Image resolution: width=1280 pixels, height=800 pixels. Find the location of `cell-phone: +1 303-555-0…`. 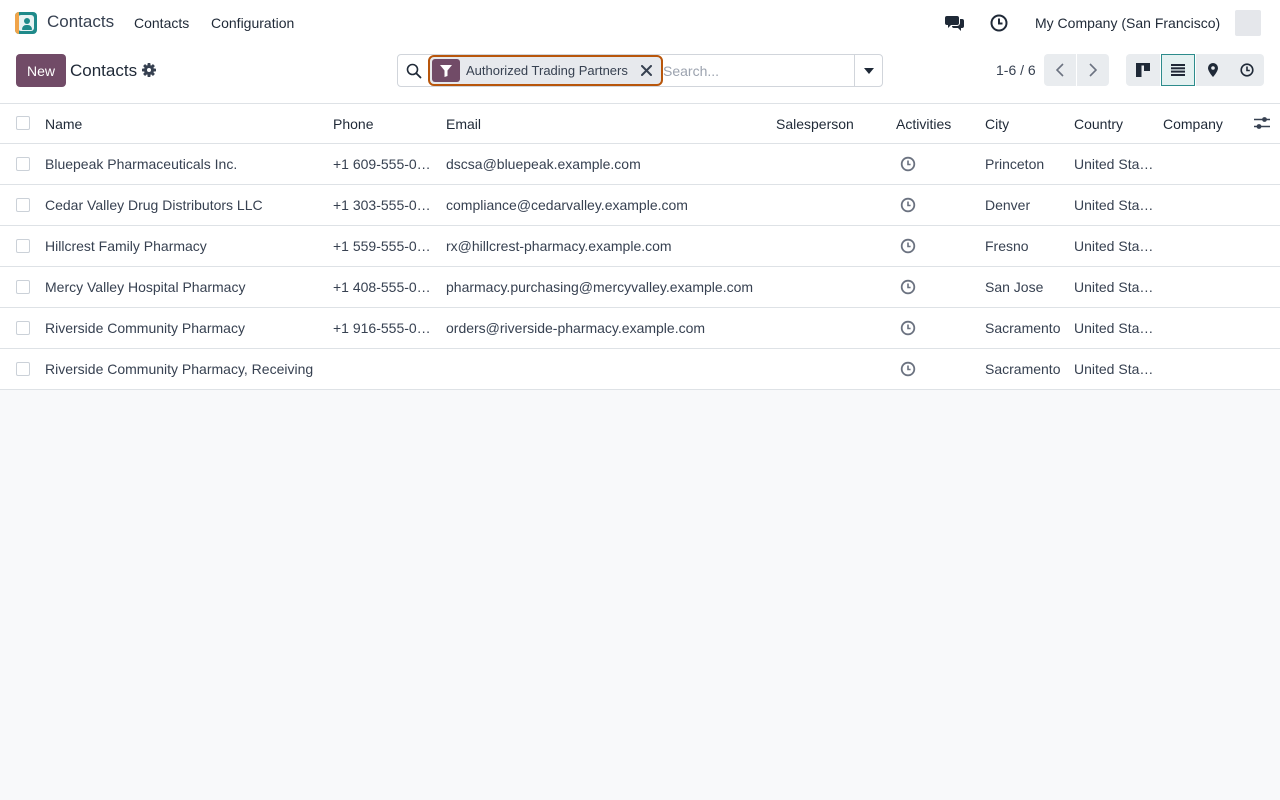

cell-phone: +1 303-555-0… is located at coordinates (382, 205).